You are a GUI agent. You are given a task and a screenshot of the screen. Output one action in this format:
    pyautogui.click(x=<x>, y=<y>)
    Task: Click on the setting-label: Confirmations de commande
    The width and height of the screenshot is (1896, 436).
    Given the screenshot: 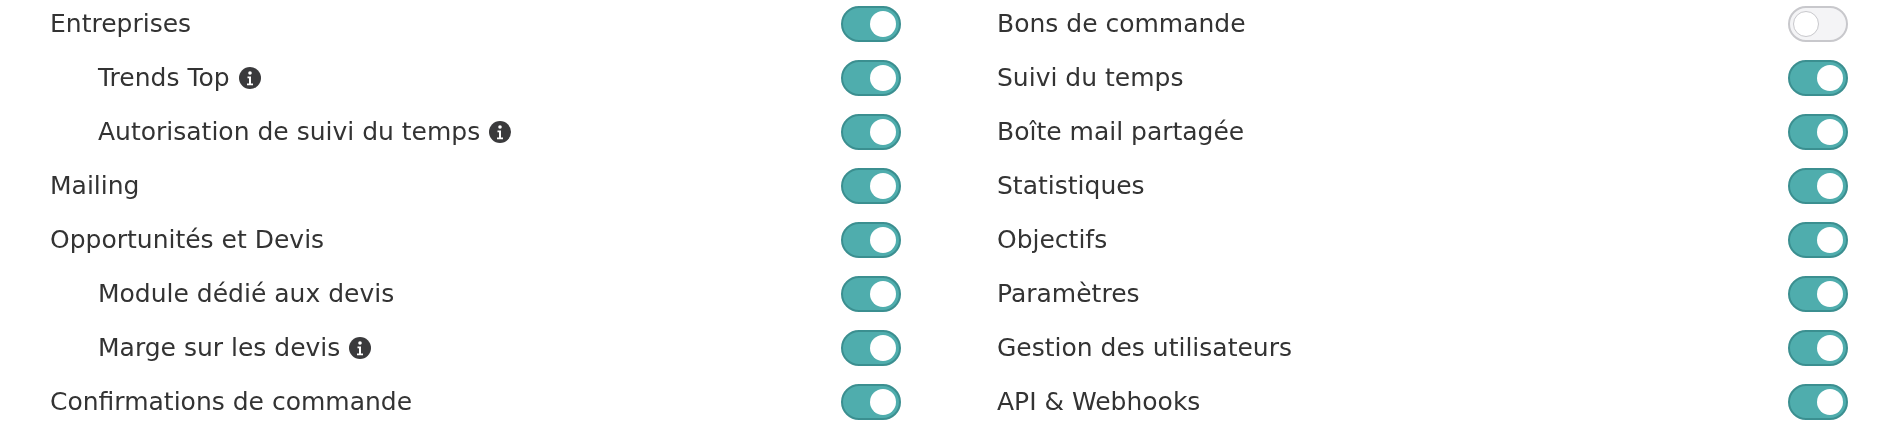 What is the action you would take?
    pyautogui.click(x=231, y=402)
    